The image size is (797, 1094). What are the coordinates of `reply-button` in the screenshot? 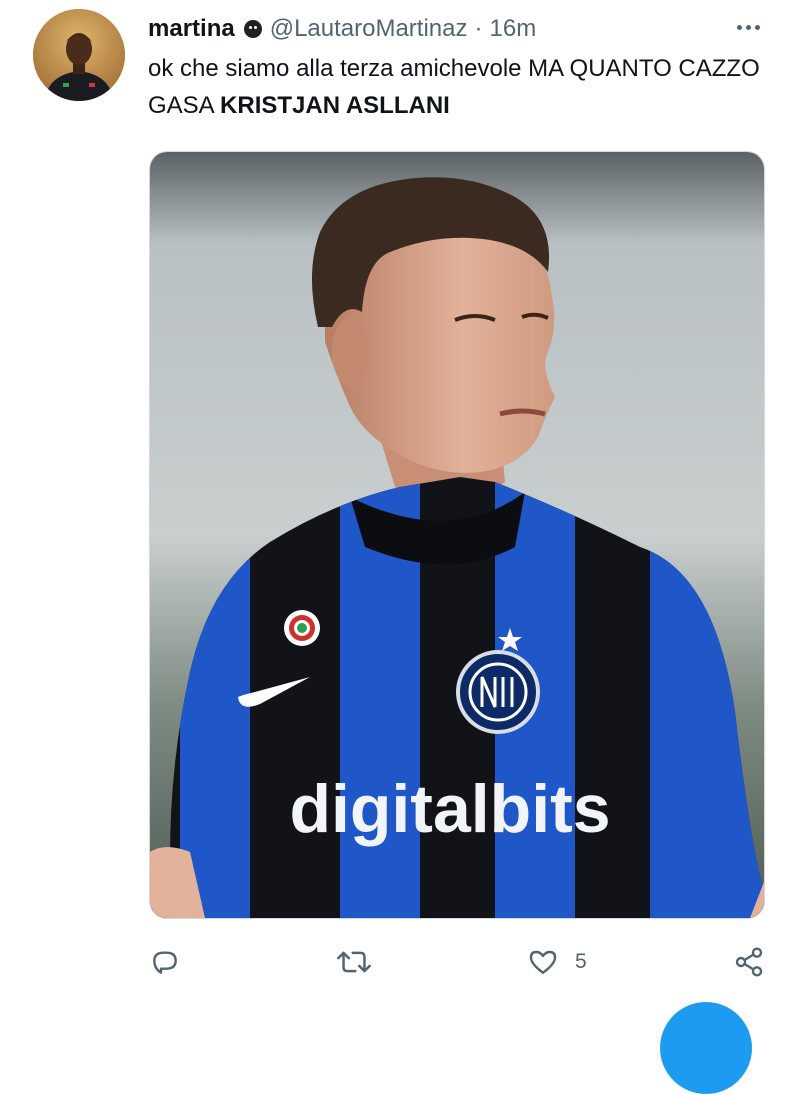 It's located at (165, 962).